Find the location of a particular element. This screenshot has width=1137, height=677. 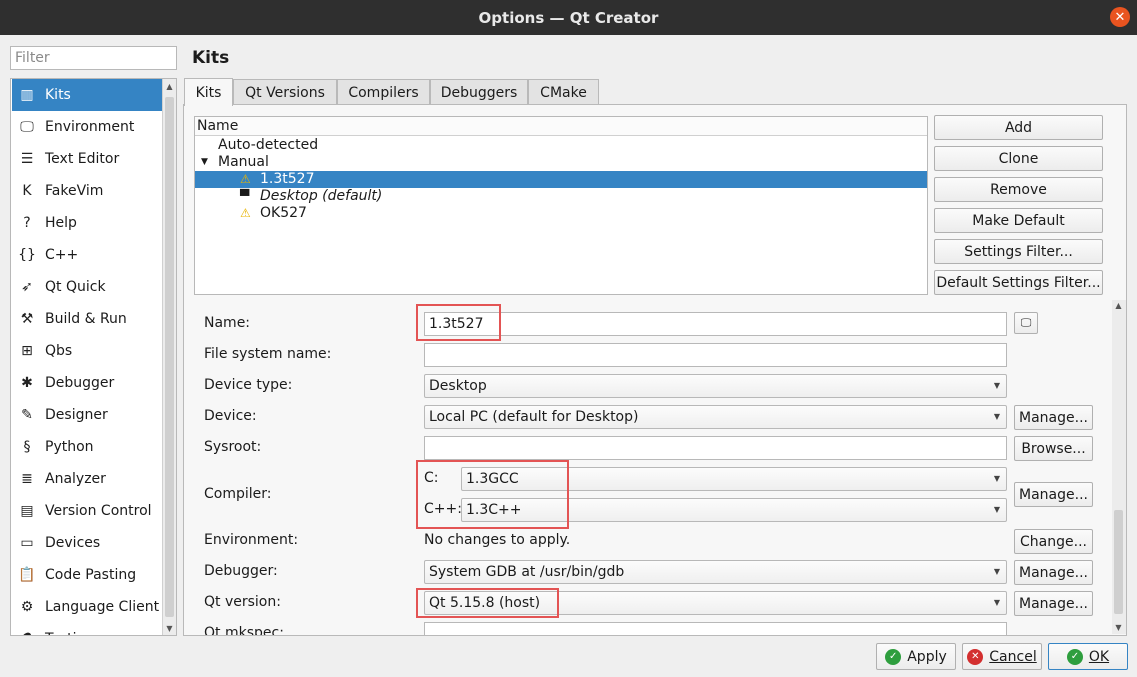

sidebar-item-build-run: ⚒ Build & Run is located at coordinates (87, 319).